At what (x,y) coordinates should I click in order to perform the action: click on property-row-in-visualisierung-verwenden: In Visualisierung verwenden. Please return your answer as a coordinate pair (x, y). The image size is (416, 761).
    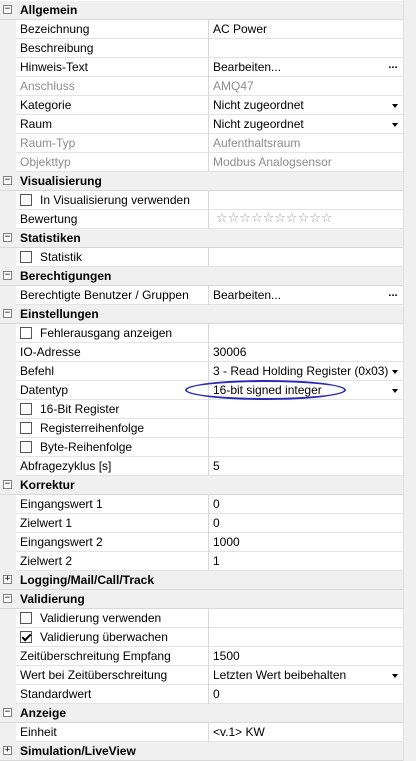
    Looking at the image, I should click on (208, 200).